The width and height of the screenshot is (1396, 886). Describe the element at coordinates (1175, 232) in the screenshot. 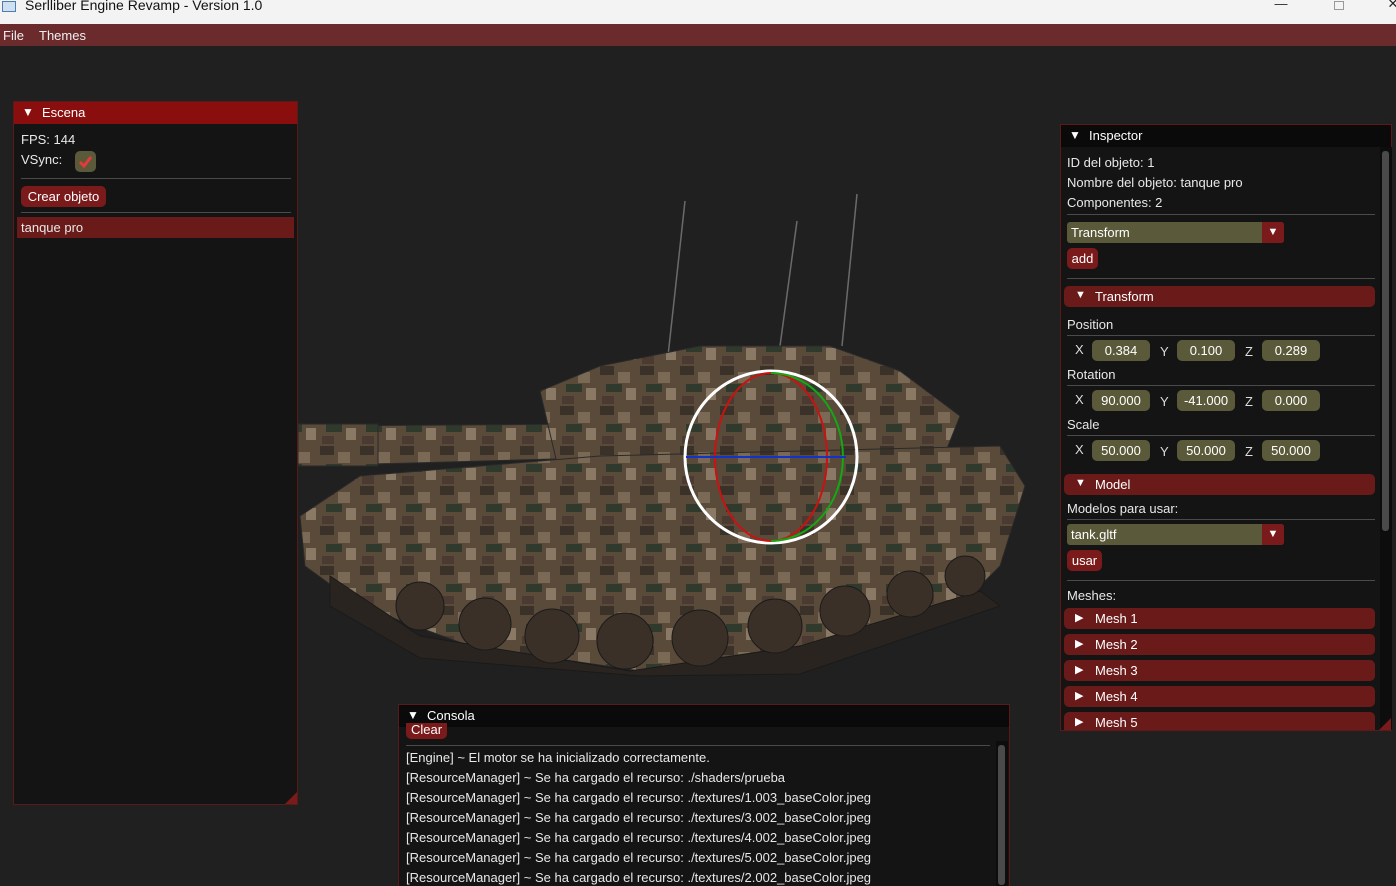

I see `component-select: Transform ▼` at that location.